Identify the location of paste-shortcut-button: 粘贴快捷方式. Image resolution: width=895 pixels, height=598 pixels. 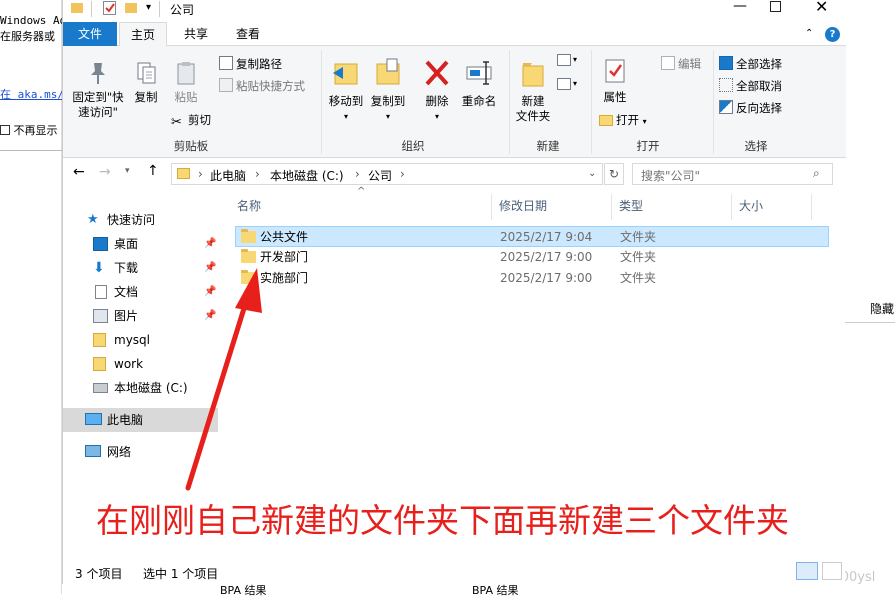
(262, 86).